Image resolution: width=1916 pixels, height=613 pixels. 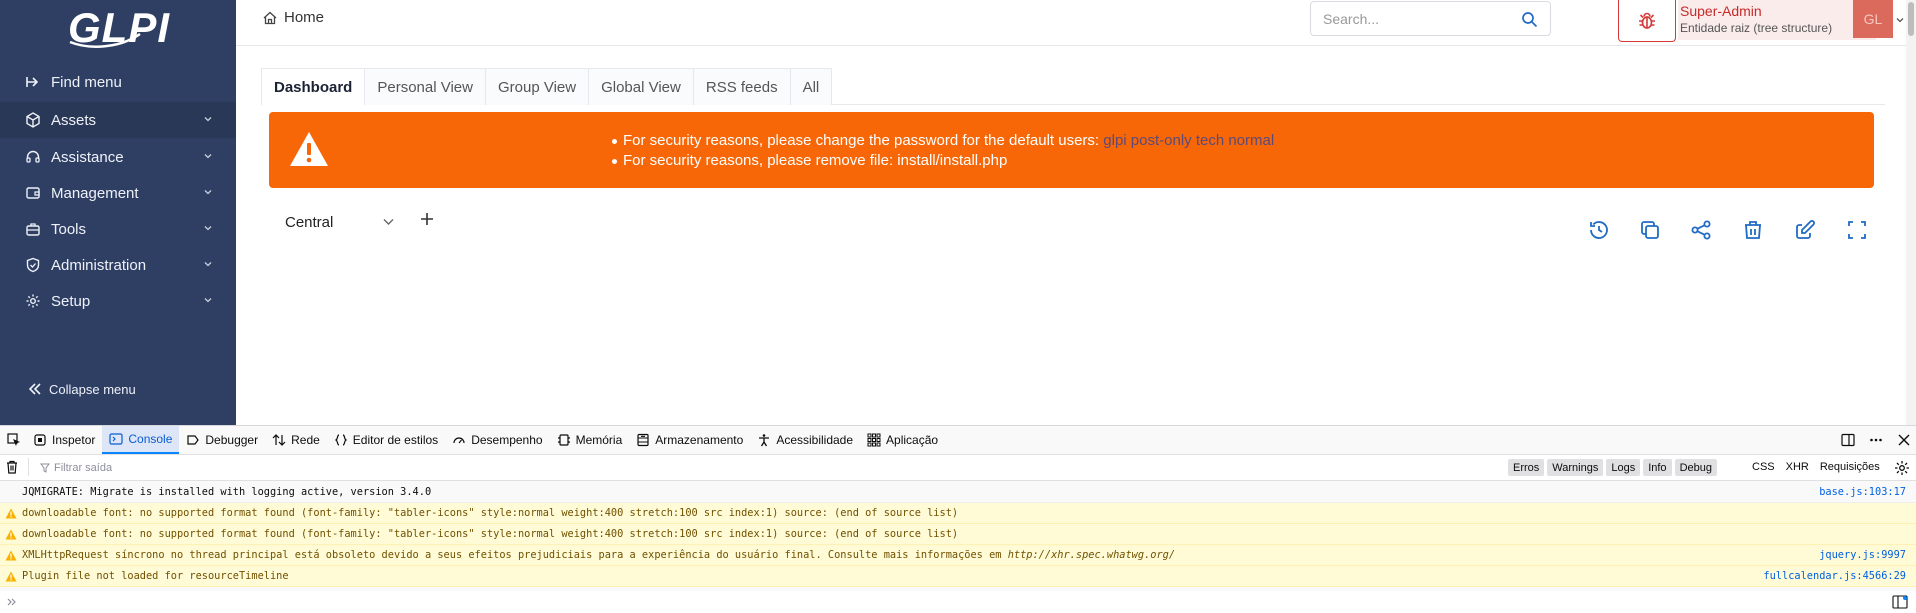 What do you see at coordinates (1797, 467) in the screenshot?
I see `filter-xhr-button: XHR` at bounding box center [1797, 467].